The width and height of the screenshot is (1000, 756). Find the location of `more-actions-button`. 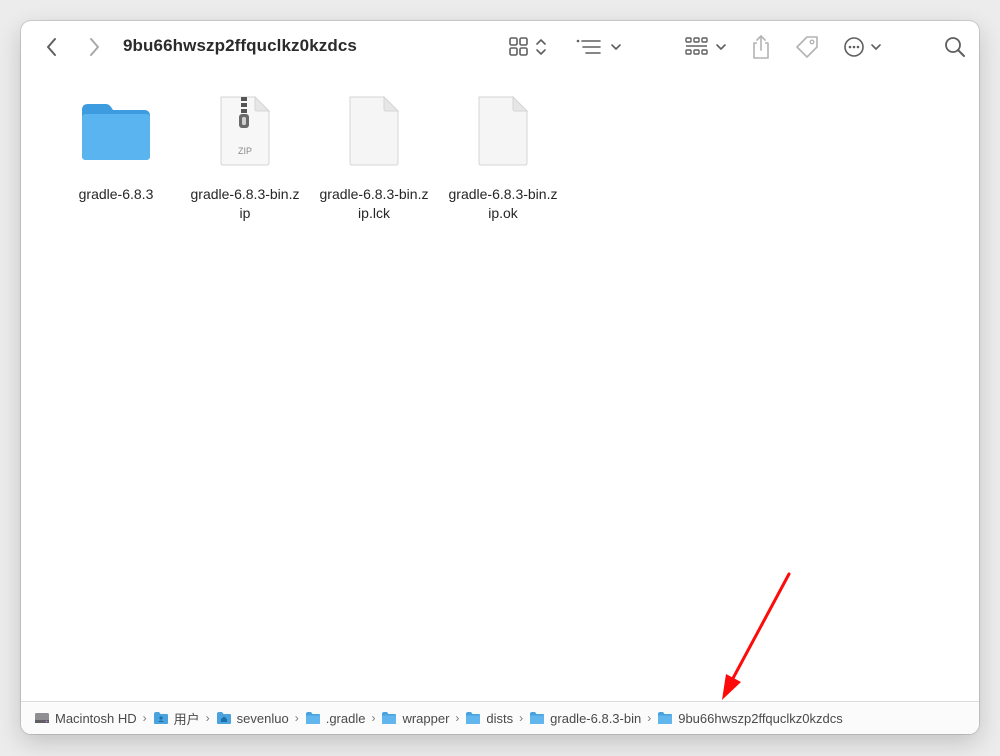

more-actions-button is located at coordinates (865, 47).